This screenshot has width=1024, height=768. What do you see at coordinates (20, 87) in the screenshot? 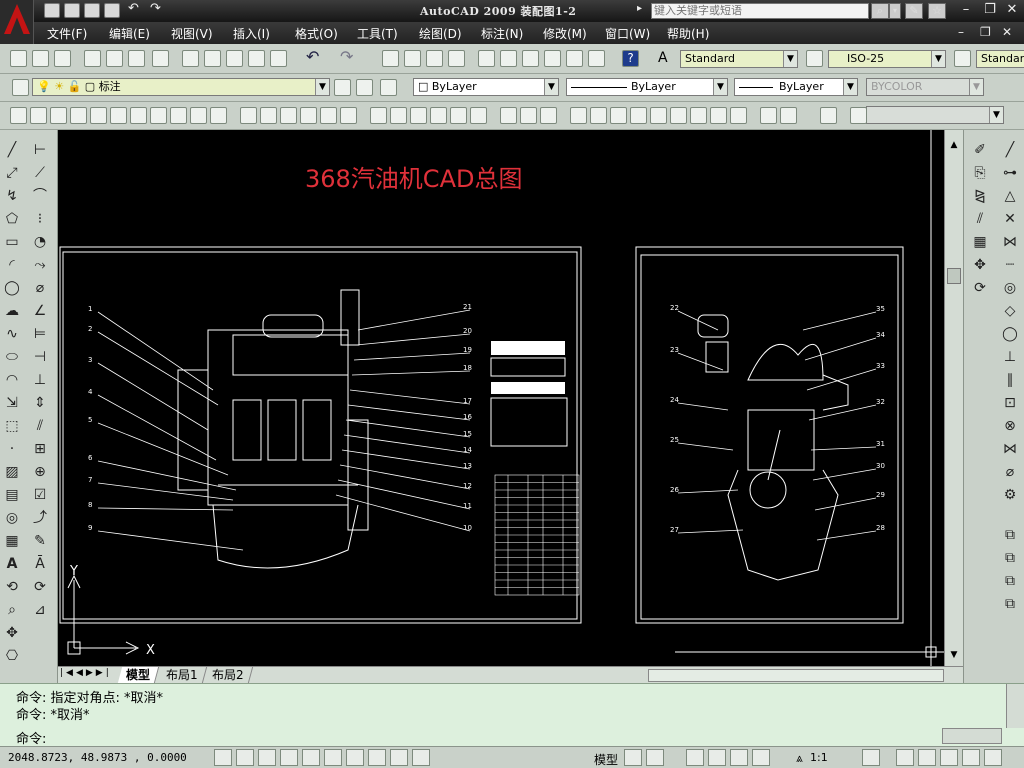
I see `layer-properties-icon` at bounding box center [20, 87].